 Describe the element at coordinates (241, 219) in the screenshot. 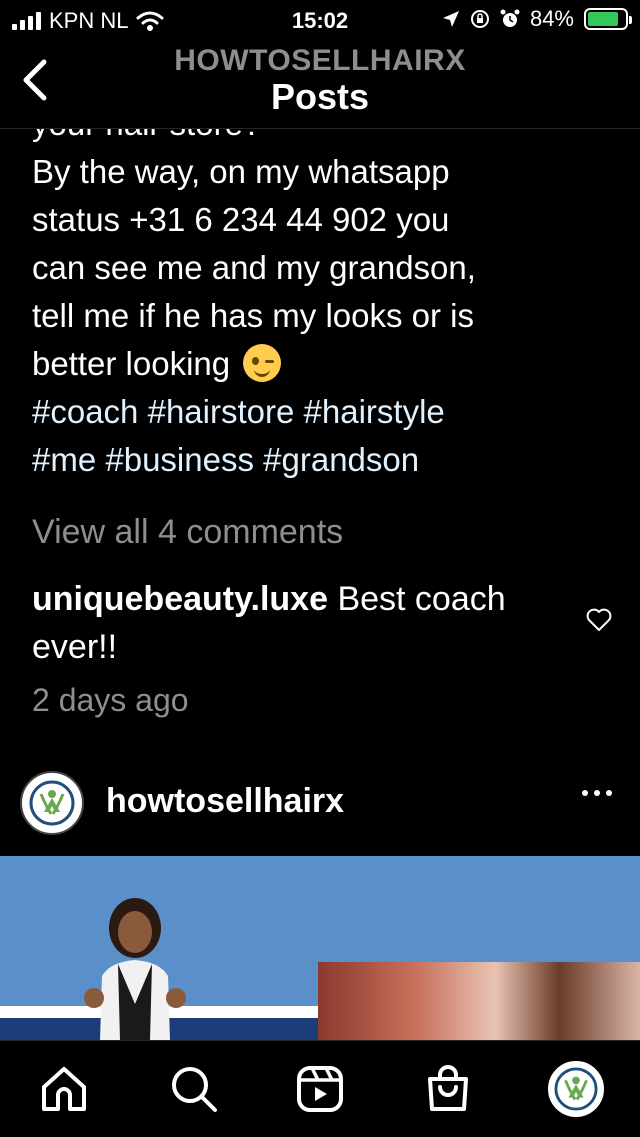

I see `caption-line: status +31 6 234 44 902 you` at that location.